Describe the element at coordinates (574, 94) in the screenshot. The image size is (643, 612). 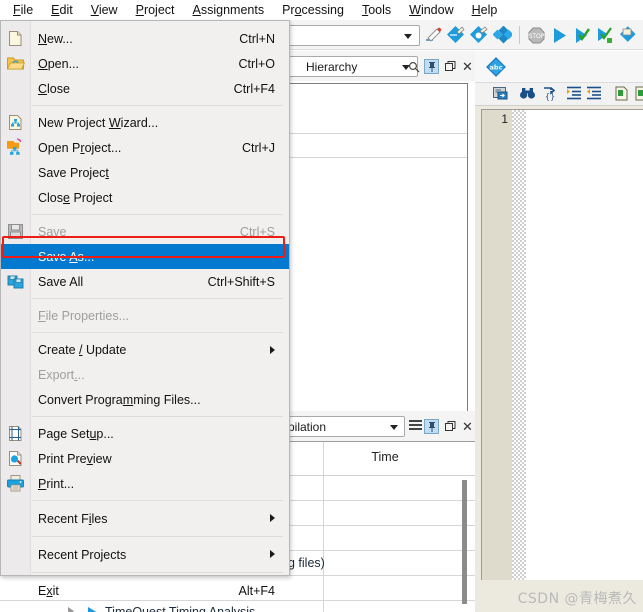
I see `increase-indent-icon` at that location.